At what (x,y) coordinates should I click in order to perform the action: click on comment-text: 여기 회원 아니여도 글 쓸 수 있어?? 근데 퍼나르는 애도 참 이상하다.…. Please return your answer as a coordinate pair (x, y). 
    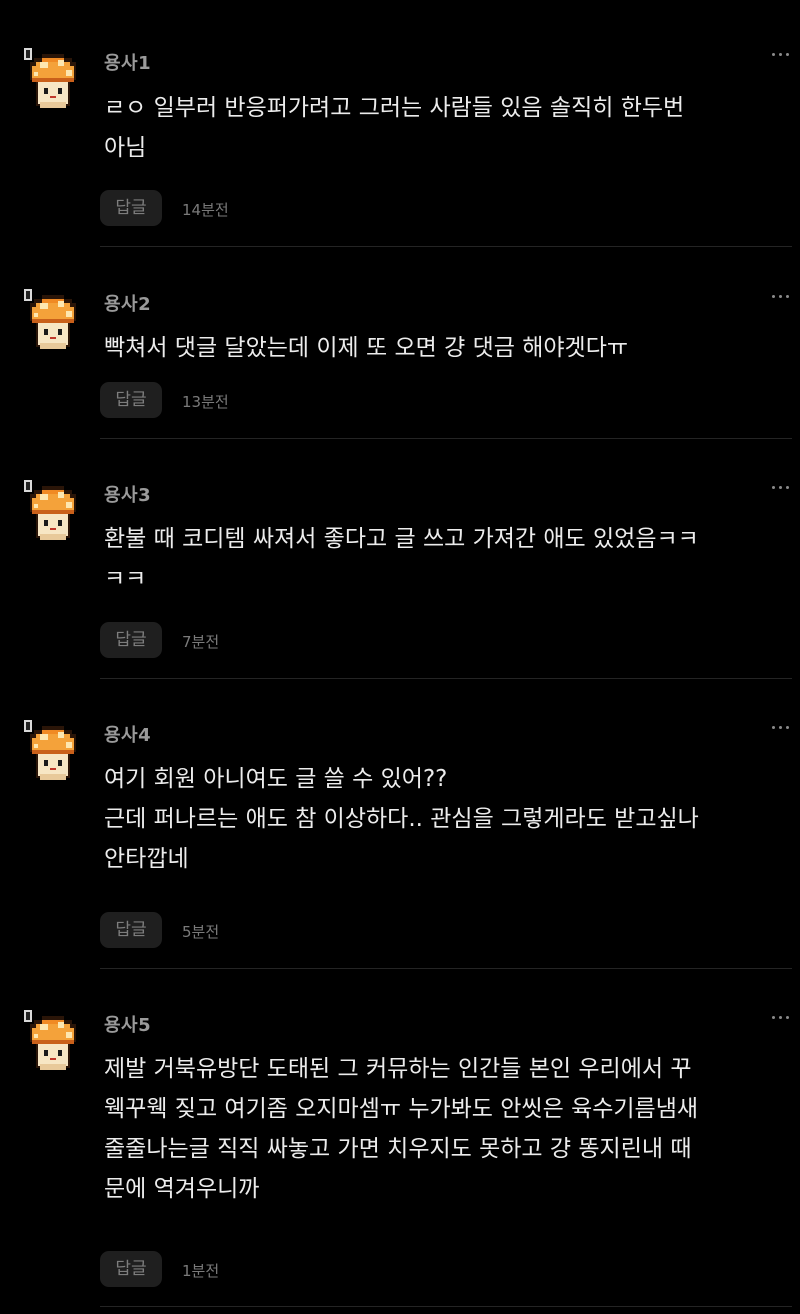
    Looking at the image, I should click on (401, 819).